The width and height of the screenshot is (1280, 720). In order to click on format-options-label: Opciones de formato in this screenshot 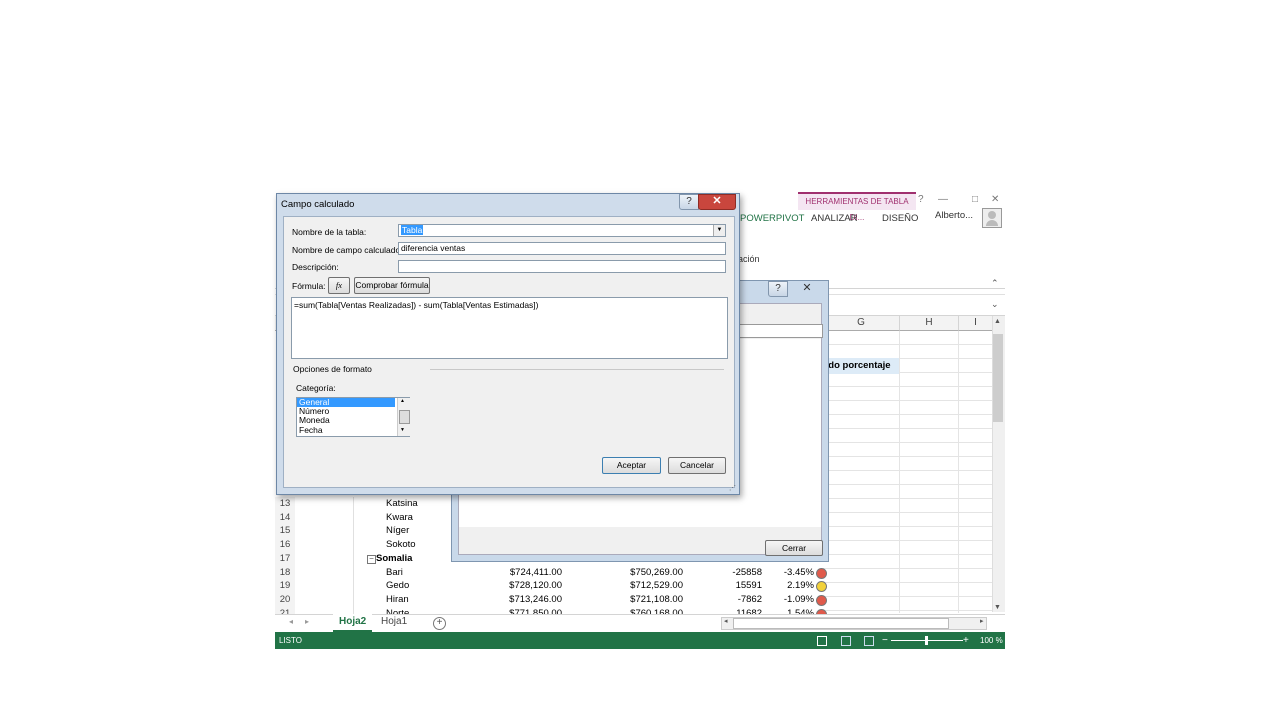, I will do `click(332, 369)`.